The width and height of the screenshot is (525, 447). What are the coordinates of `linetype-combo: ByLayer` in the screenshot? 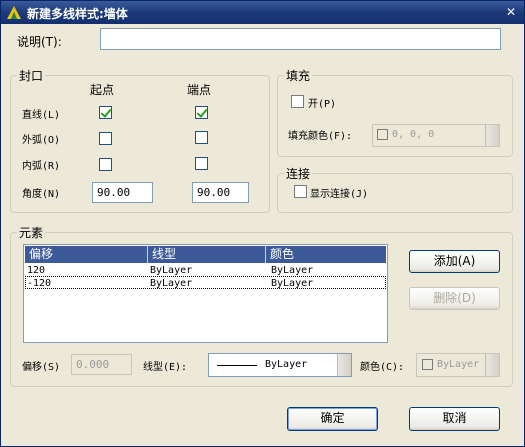 It's located at (280, 365).